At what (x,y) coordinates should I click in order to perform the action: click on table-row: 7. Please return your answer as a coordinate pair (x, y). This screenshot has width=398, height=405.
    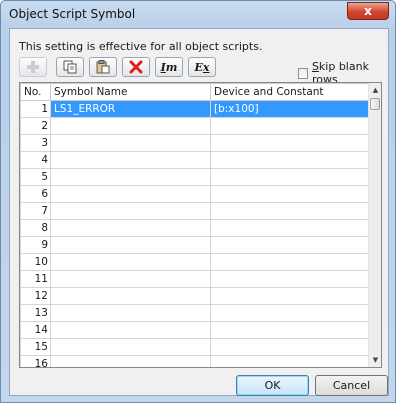
    Looking at the image, I should click on (195, 211).